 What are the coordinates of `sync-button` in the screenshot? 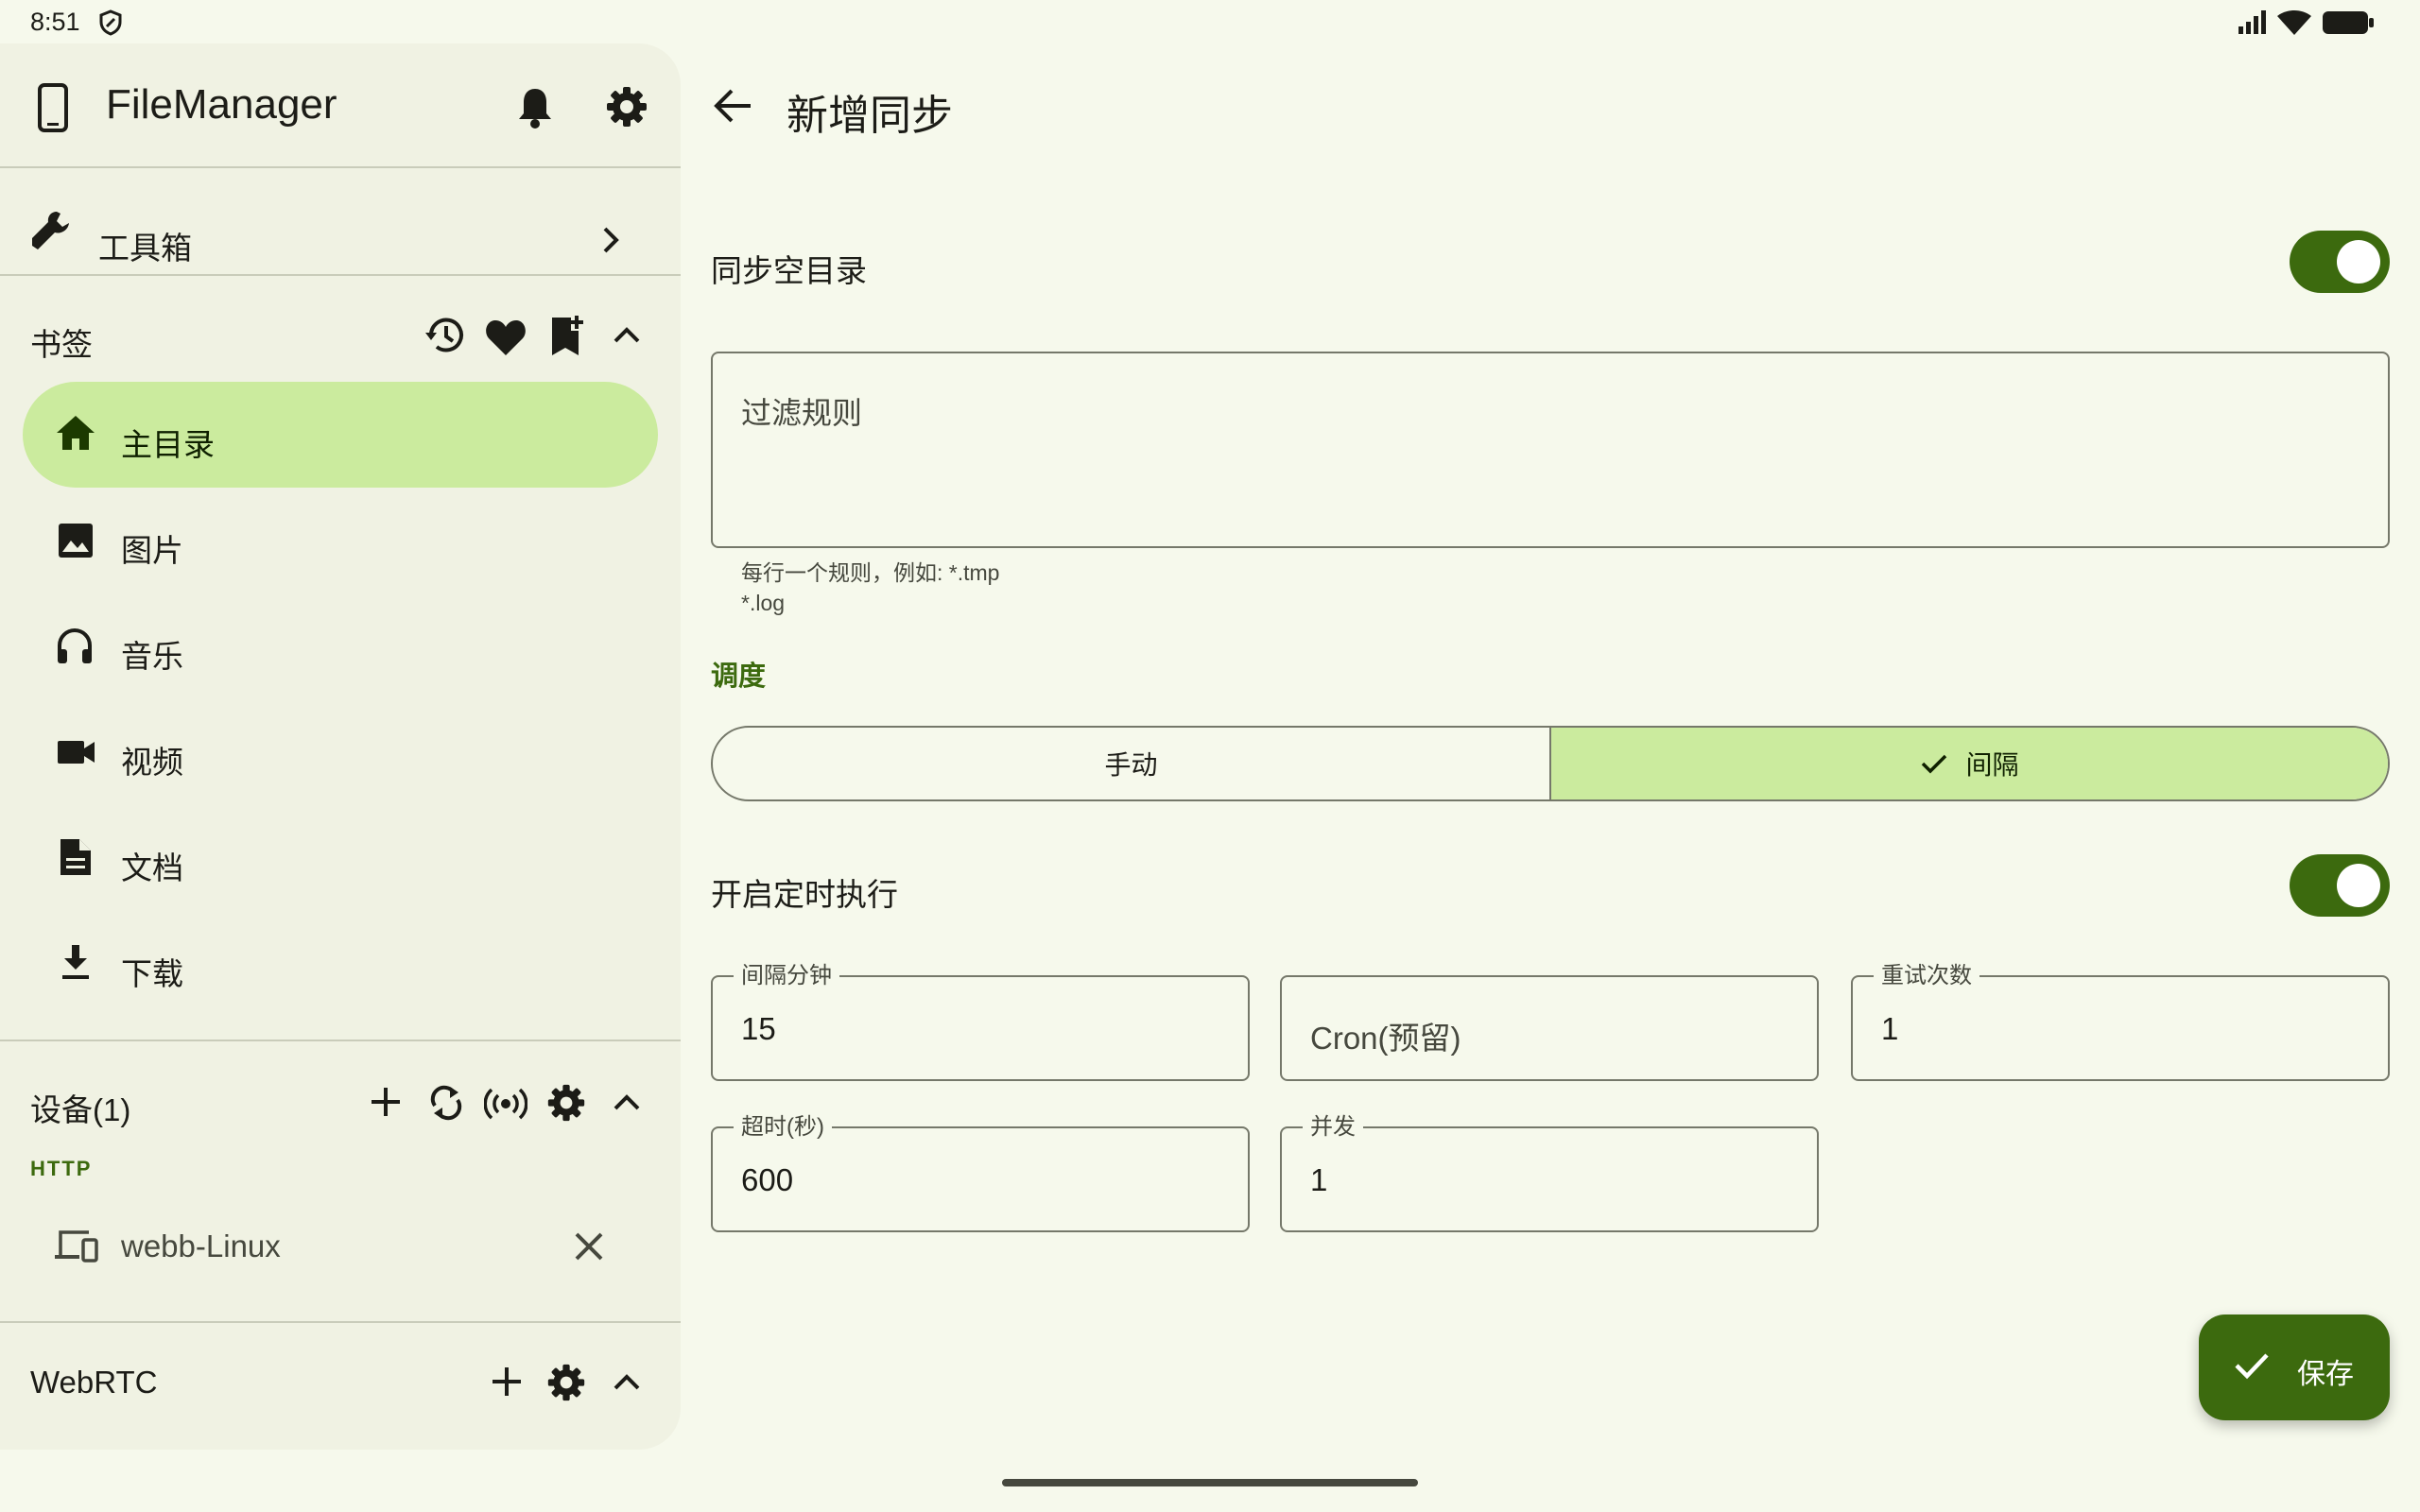 It's located at (446, 1103).